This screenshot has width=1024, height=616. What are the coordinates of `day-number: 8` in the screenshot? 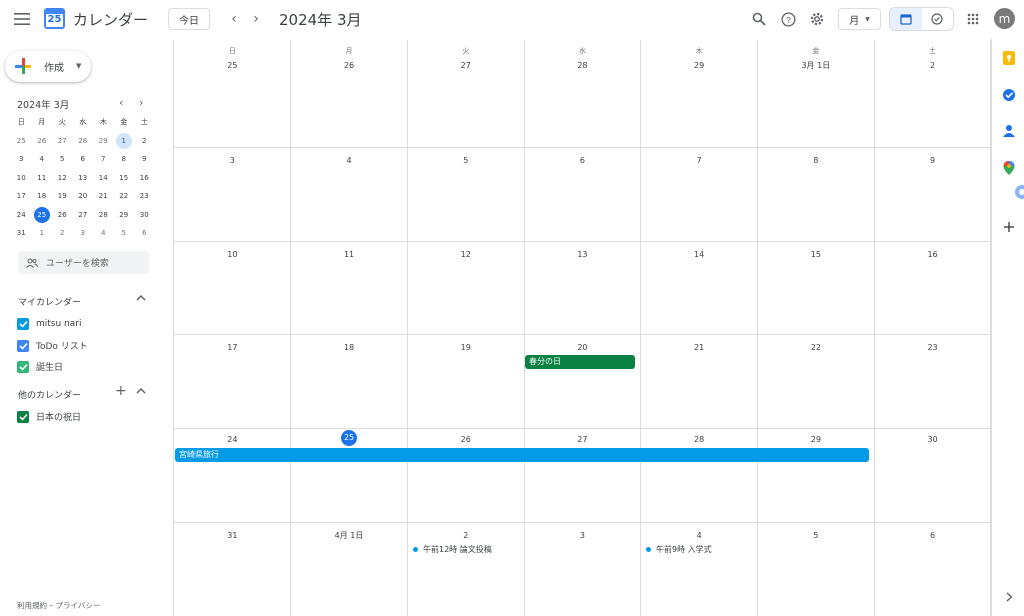 It's located at (816, 161).